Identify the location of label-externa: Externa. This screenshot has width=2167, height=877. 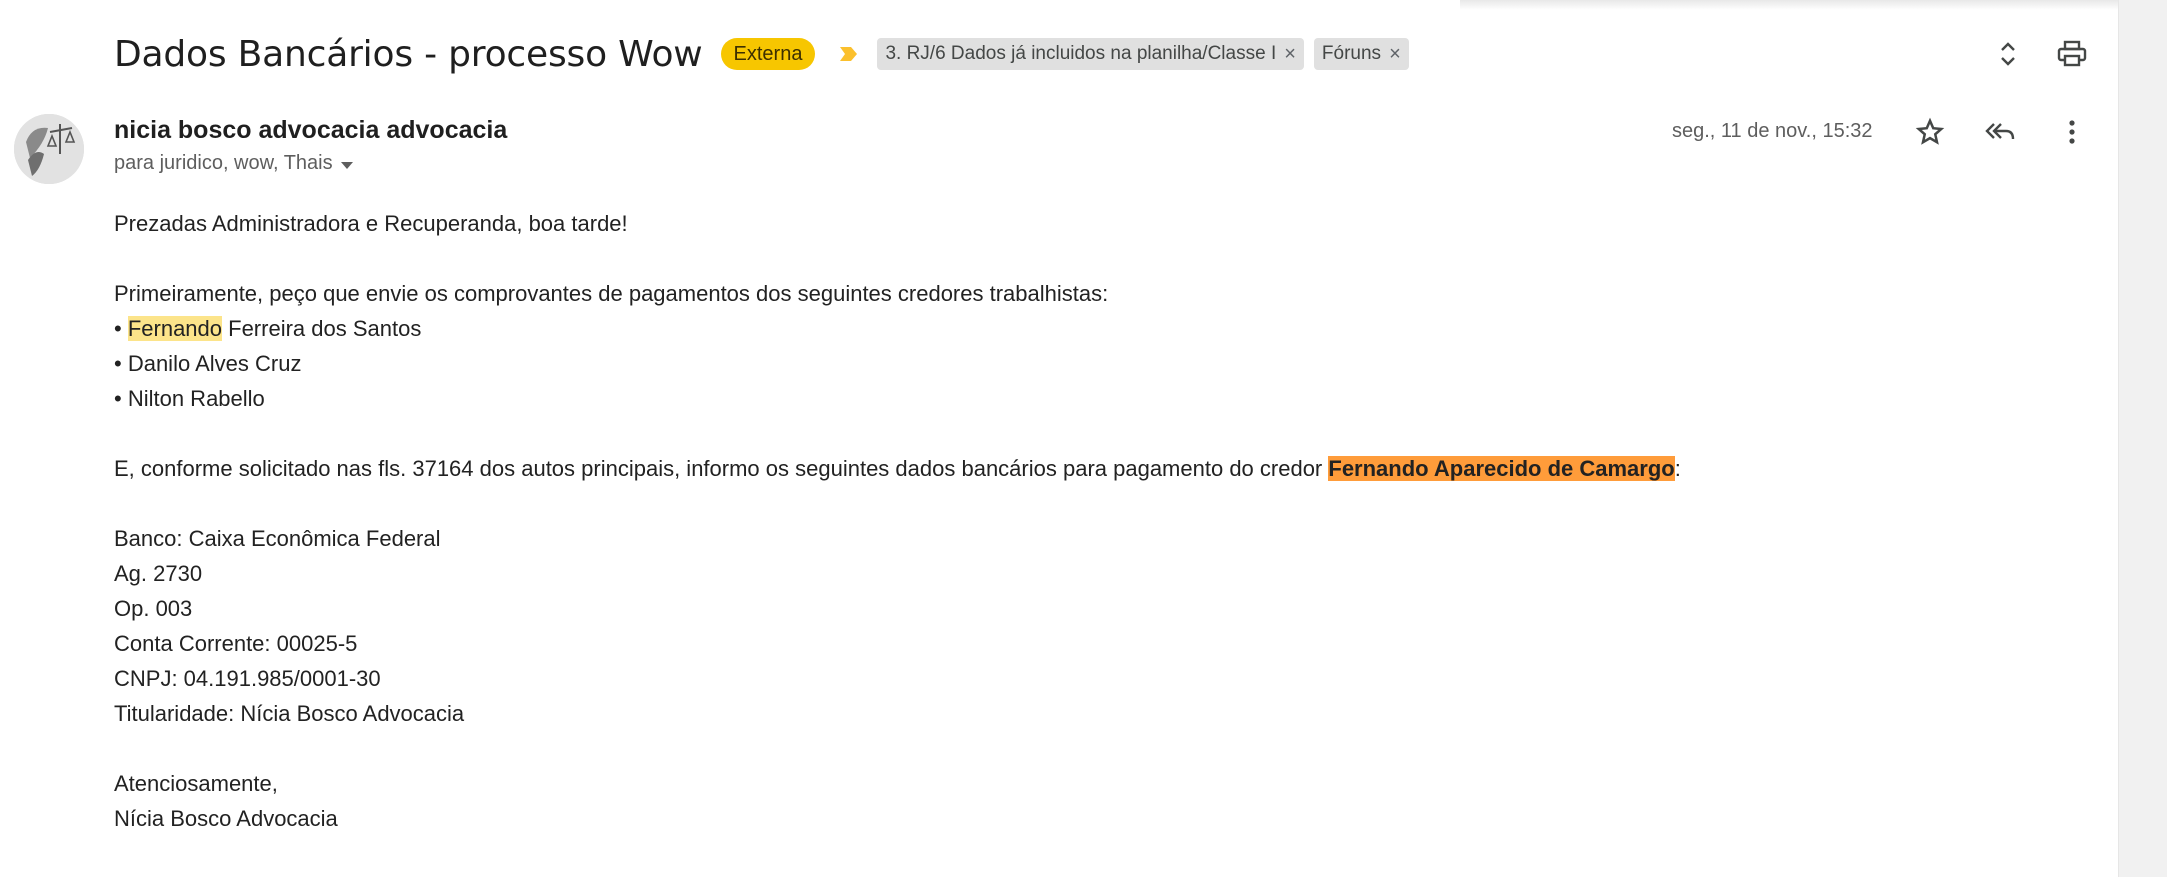
(768, 54).